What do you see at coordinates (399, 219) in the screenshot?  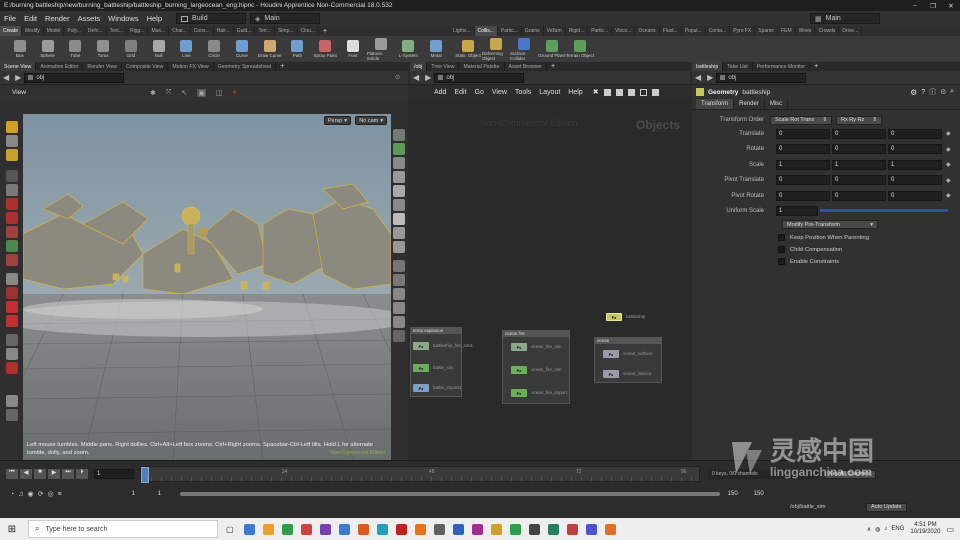 I see `grid-icon` at bounding box center [399, 219].